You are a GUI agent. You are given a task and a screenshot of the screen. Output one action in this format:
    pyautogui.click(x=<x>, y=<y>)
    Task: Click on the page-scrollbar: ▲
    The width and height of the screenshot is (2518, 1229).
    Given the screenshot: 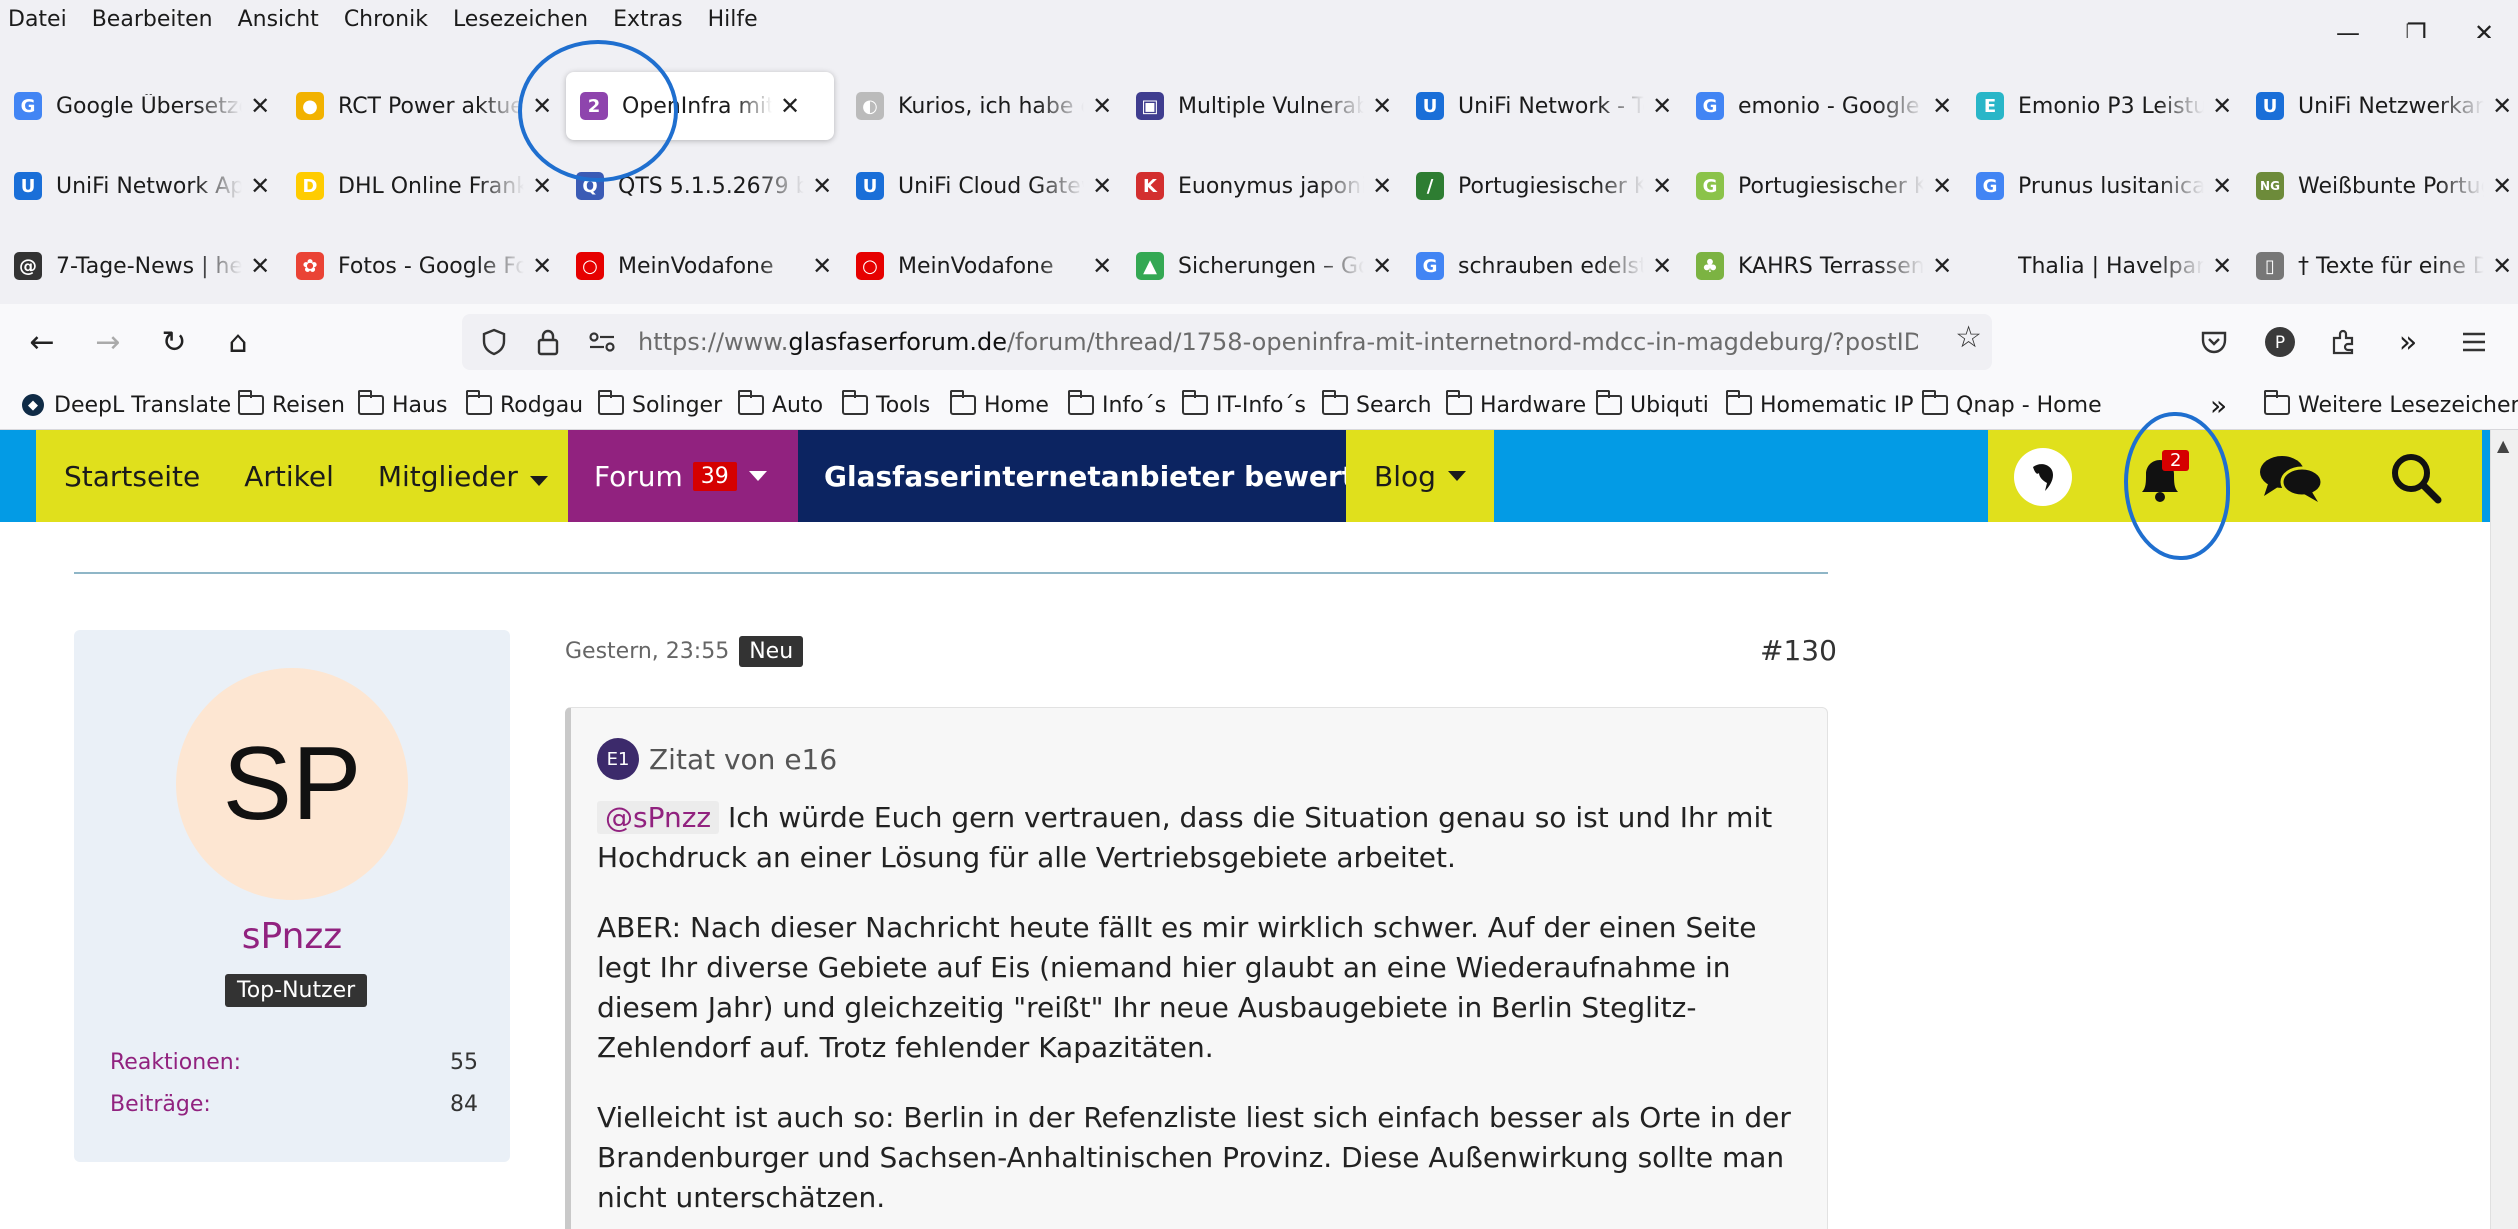 What is the action you would take?
    pyautogui.click(x=2504, y=829)
    